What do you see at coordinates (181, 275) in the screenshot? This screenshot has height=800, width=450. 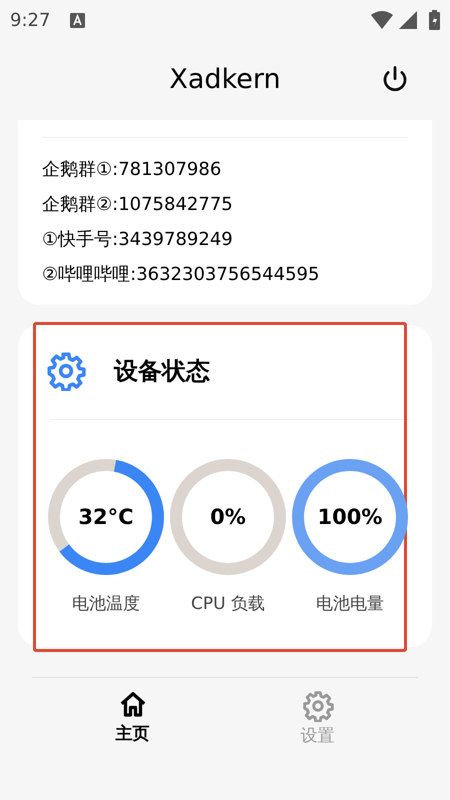 I see `contact-line: ②哔哩哔哩:3632303756544595` at bounding box center [181, 275].